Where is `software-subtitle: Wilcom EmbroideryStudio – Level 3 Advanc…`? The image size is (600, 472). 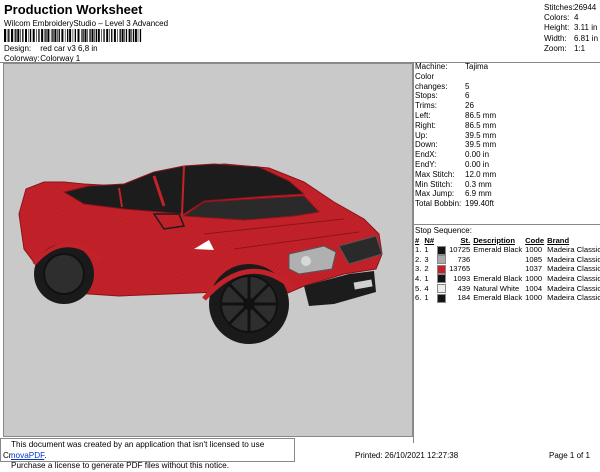 software-subtitle: Wilcom EmbroideryStudio – Level 3 Advanc… is located at coordinates (86, 23).